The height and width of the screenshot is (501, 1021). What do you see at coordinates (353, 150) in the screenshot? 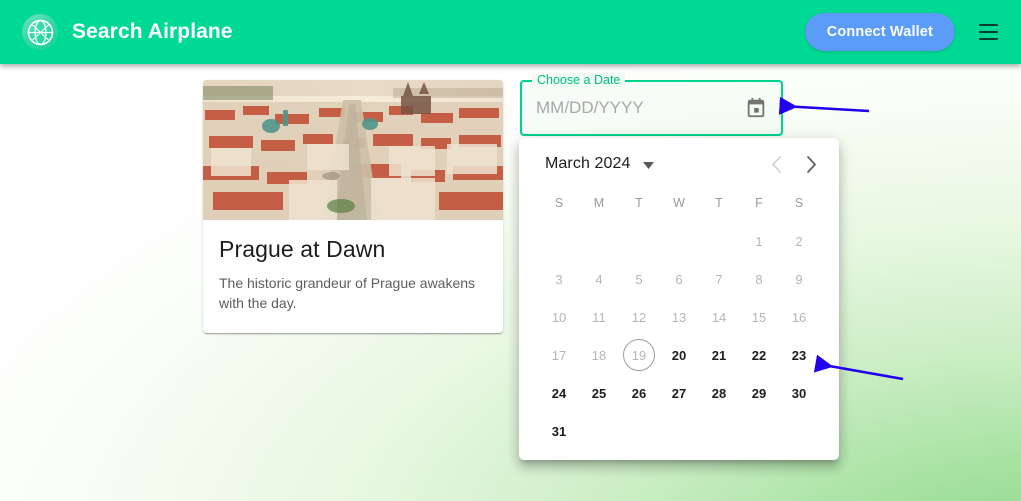
I see `prague-photo` at bounding box center [353, 150].